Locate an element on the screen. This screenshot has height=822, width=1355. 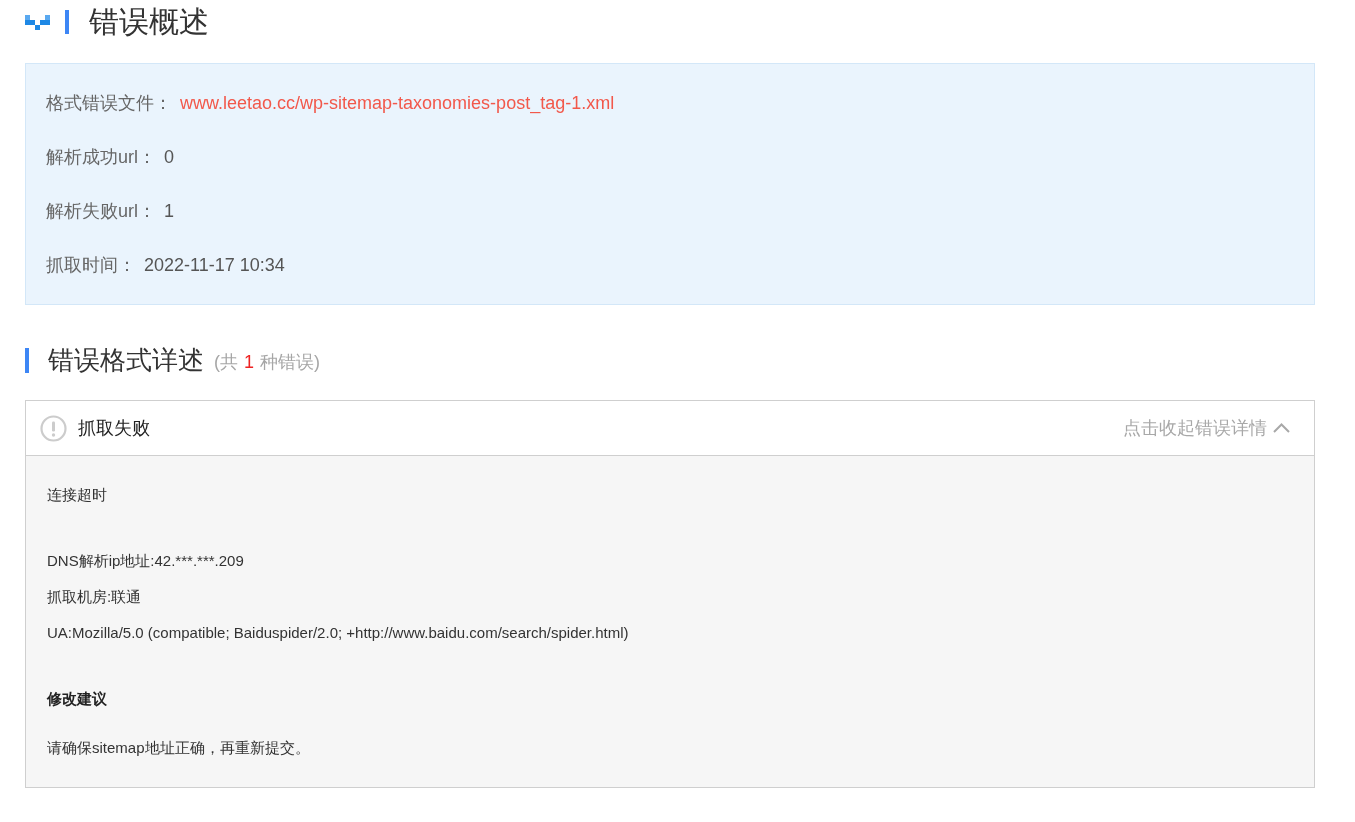
advice-text: 请确保sitemap地址正确，再重新提交。 is located at coordinates (179, 748).